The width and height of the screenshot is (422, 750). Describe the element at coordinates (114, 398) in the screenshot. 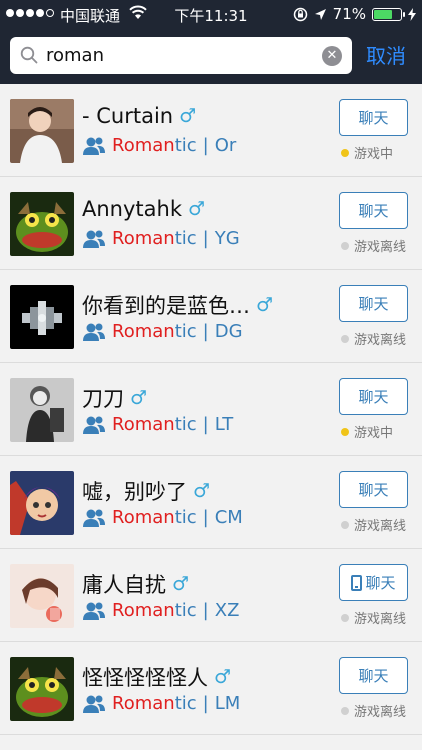

I see `player-name-line: 刀刀 ♂` at that location.